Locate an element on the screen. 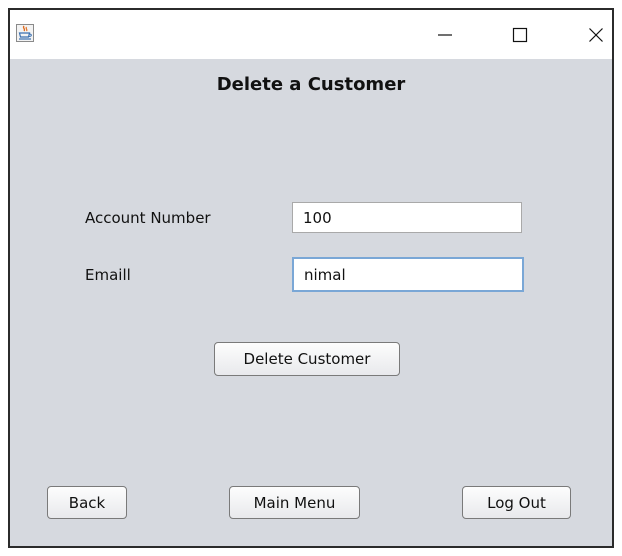  main-menu-button: Main Menu is located at coordinates (294, 502).